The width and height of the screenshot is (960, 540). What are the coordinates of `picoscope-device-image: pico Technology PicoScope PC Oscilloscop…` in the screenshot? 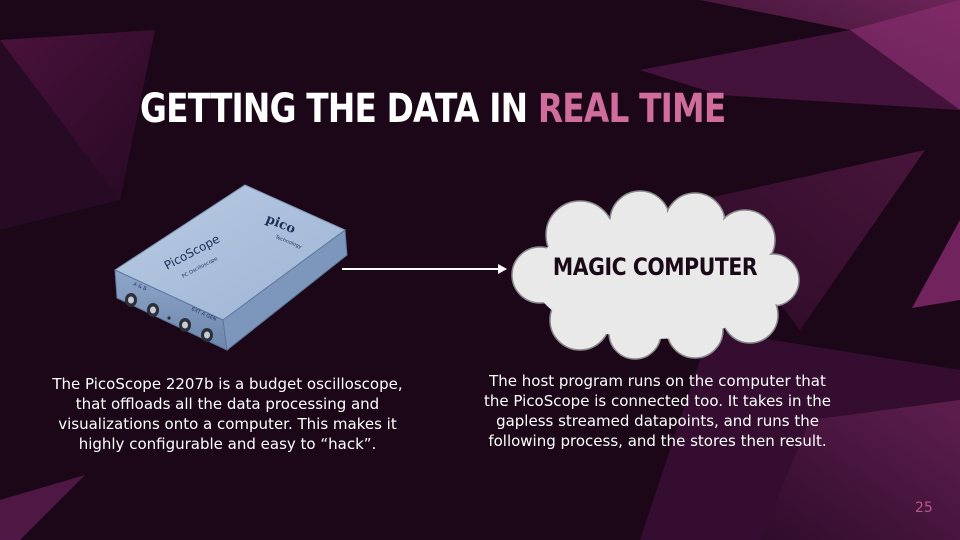 It's located at (230, 267).